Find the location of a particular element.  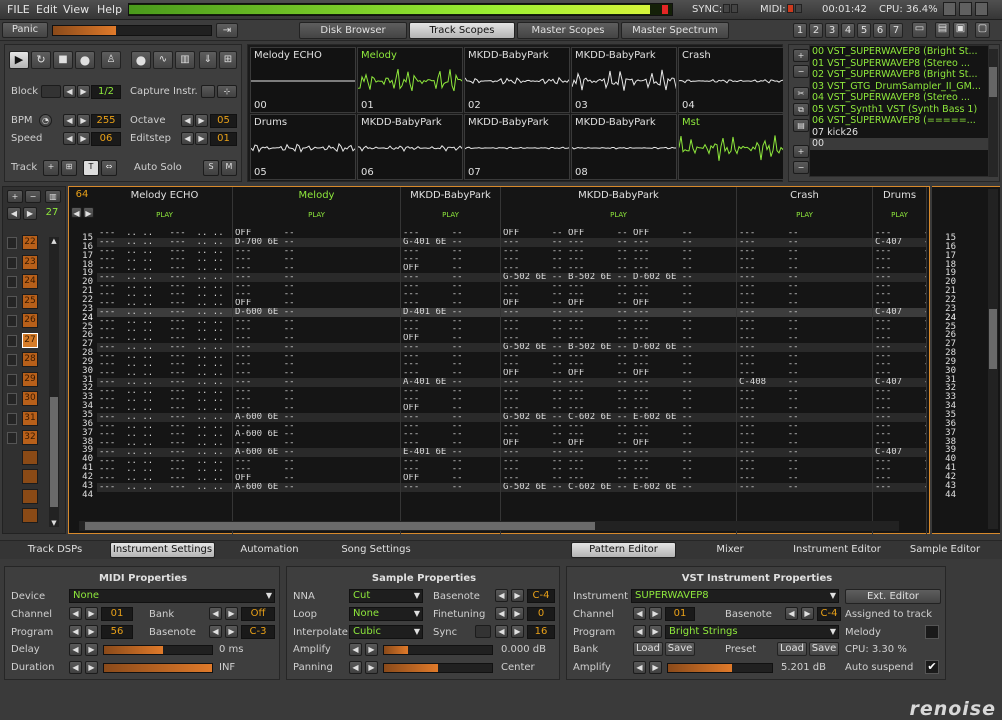

page-button-7: 7 is located at coordinates (896, 30).